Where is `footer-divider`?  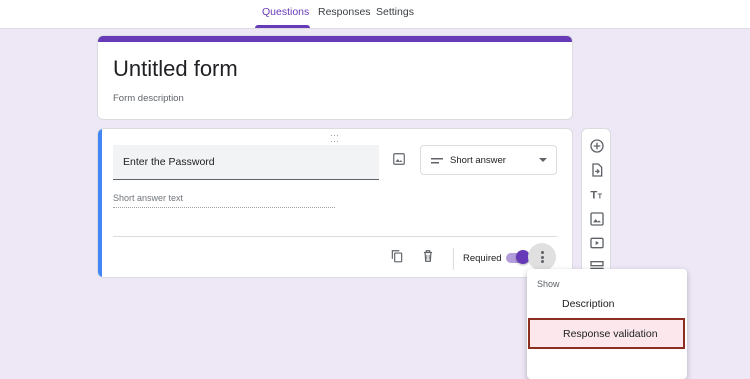 footer-divider is located at coordinates (335, 236).